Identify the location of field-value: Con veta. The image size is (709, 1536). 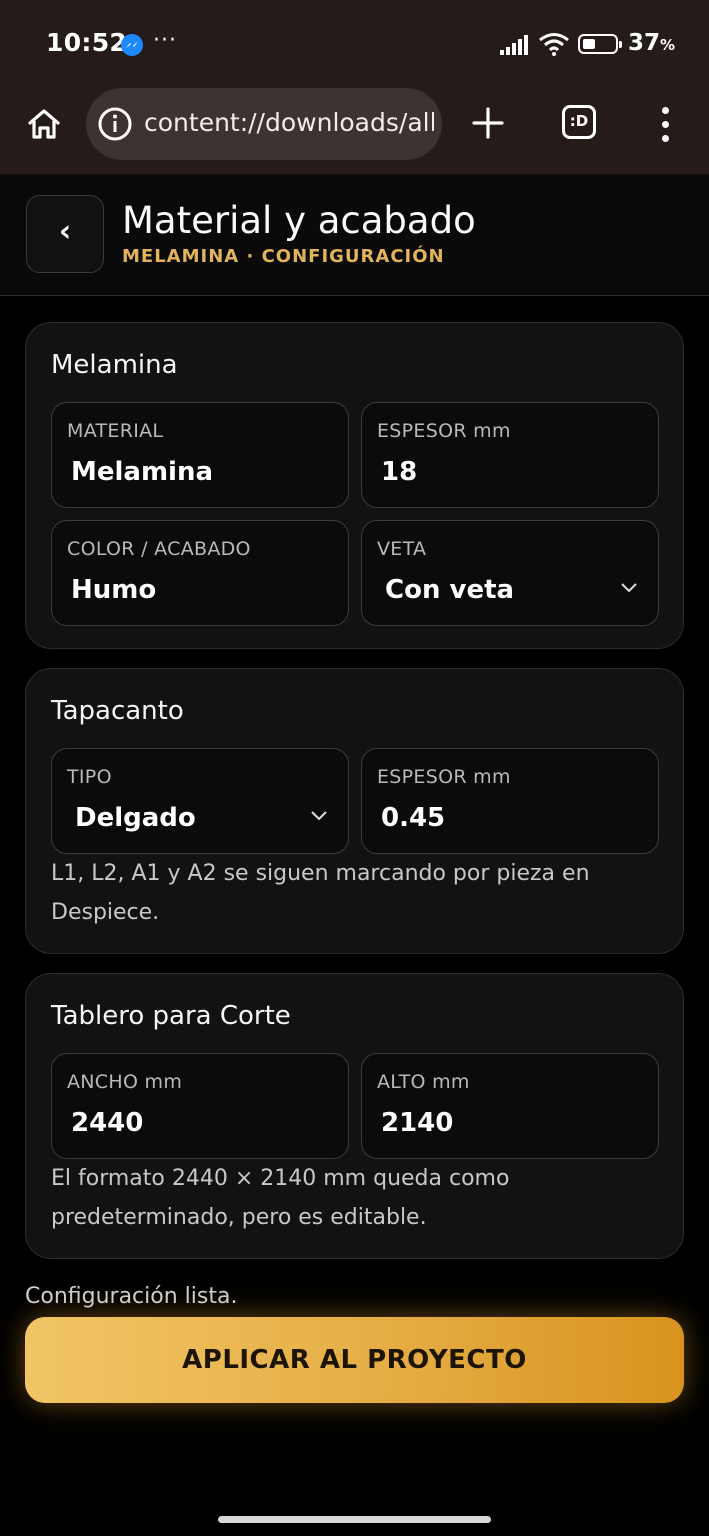
(449, 590).